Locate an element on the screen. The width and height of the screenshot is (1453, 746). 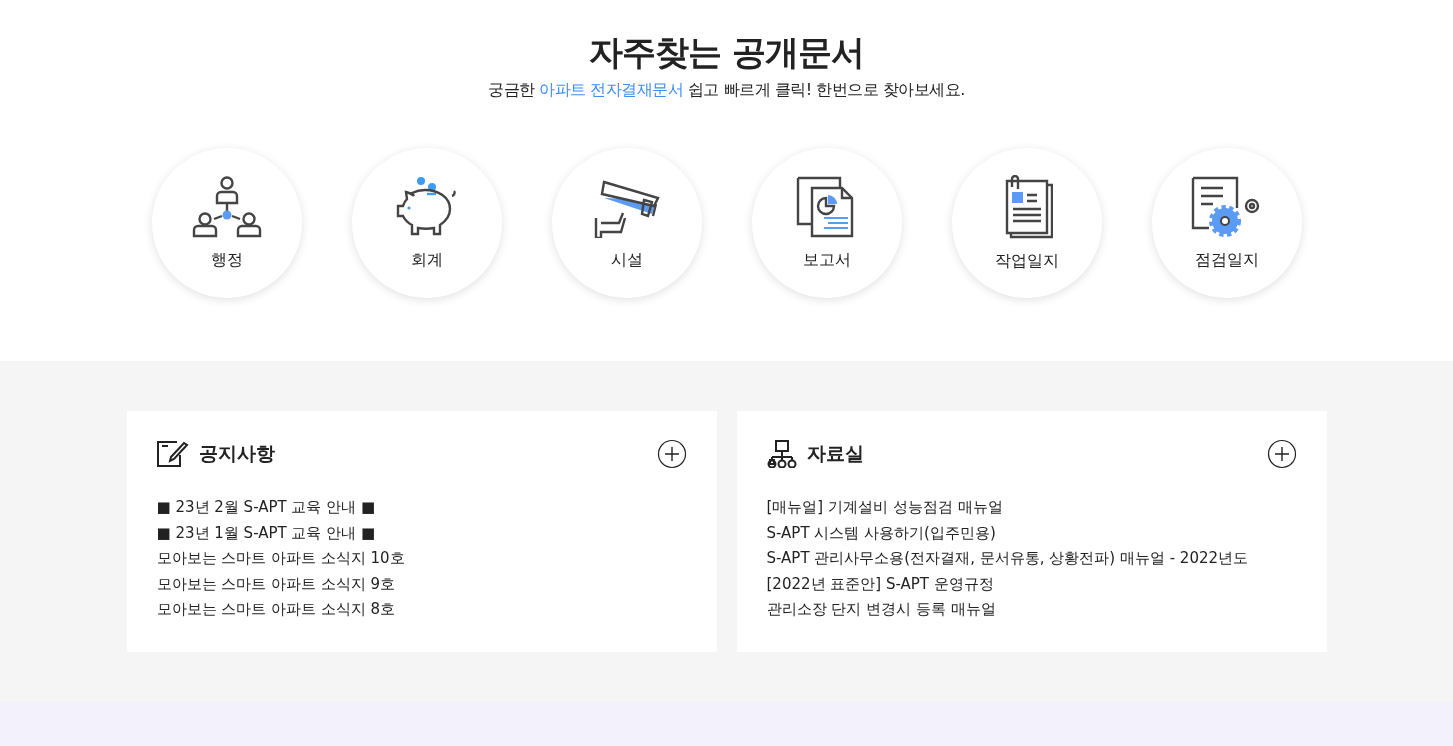
board-title: 자료실 is located at coordinates (835, 453).